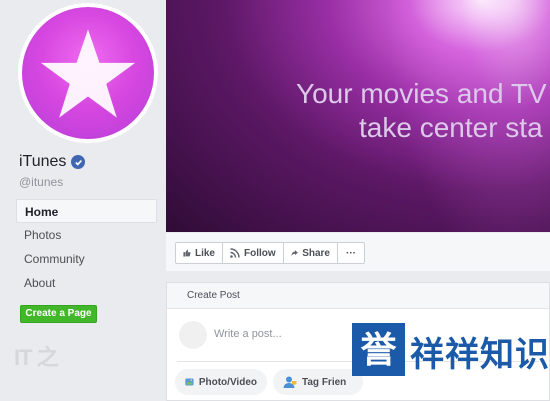 The height and width of the screenshot is (401, 550). I want to click on like-button: Like, so click(199, 253).